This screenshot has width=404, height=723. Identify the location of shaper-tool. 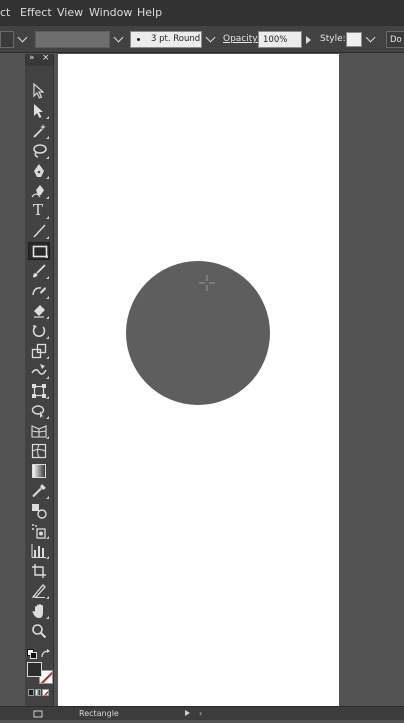
(39, 291).